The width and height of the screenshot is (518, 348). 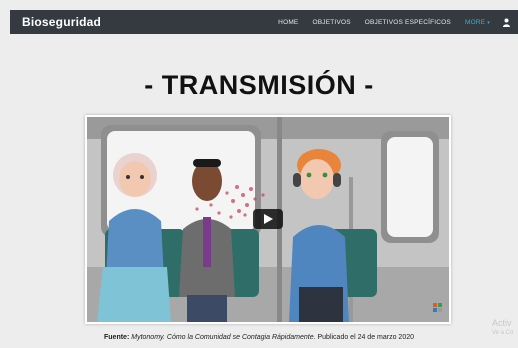 What do you see at coordinates (408, 22) in the screenshot?
I see `nav-item-objetivos-especificos: OBJETIVOS ESPECÍFICOS` at bounding box center [408, 22].